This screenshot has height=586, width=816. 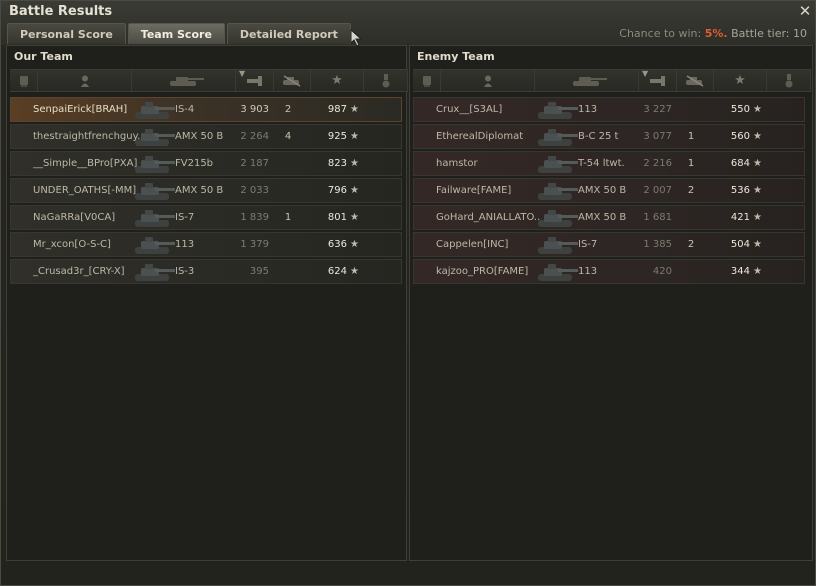 What do you see at coordinates (657, 244) in the screenshot?
I see `damage-value: 1 385` at bounding box center [657, 244].